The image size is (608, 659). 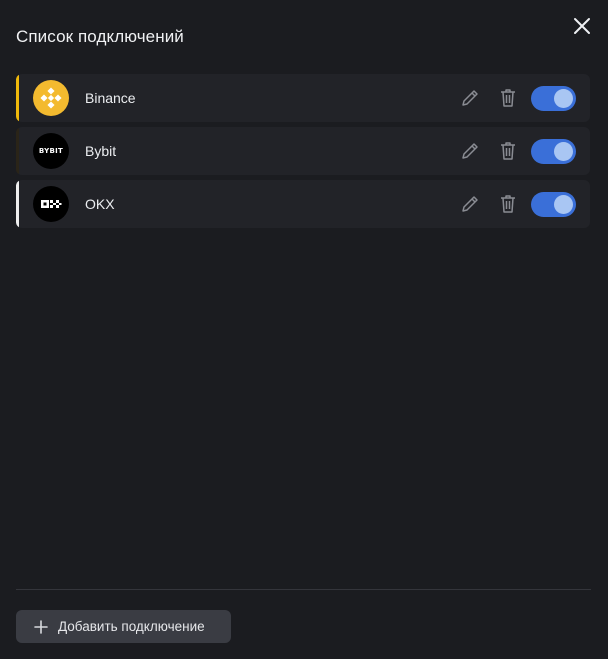 What do you see at coordinates (303, 151) in the screenshot?
I see `connection-row-bybit: BYBIT Bybit` at bounding box center [303, 151].